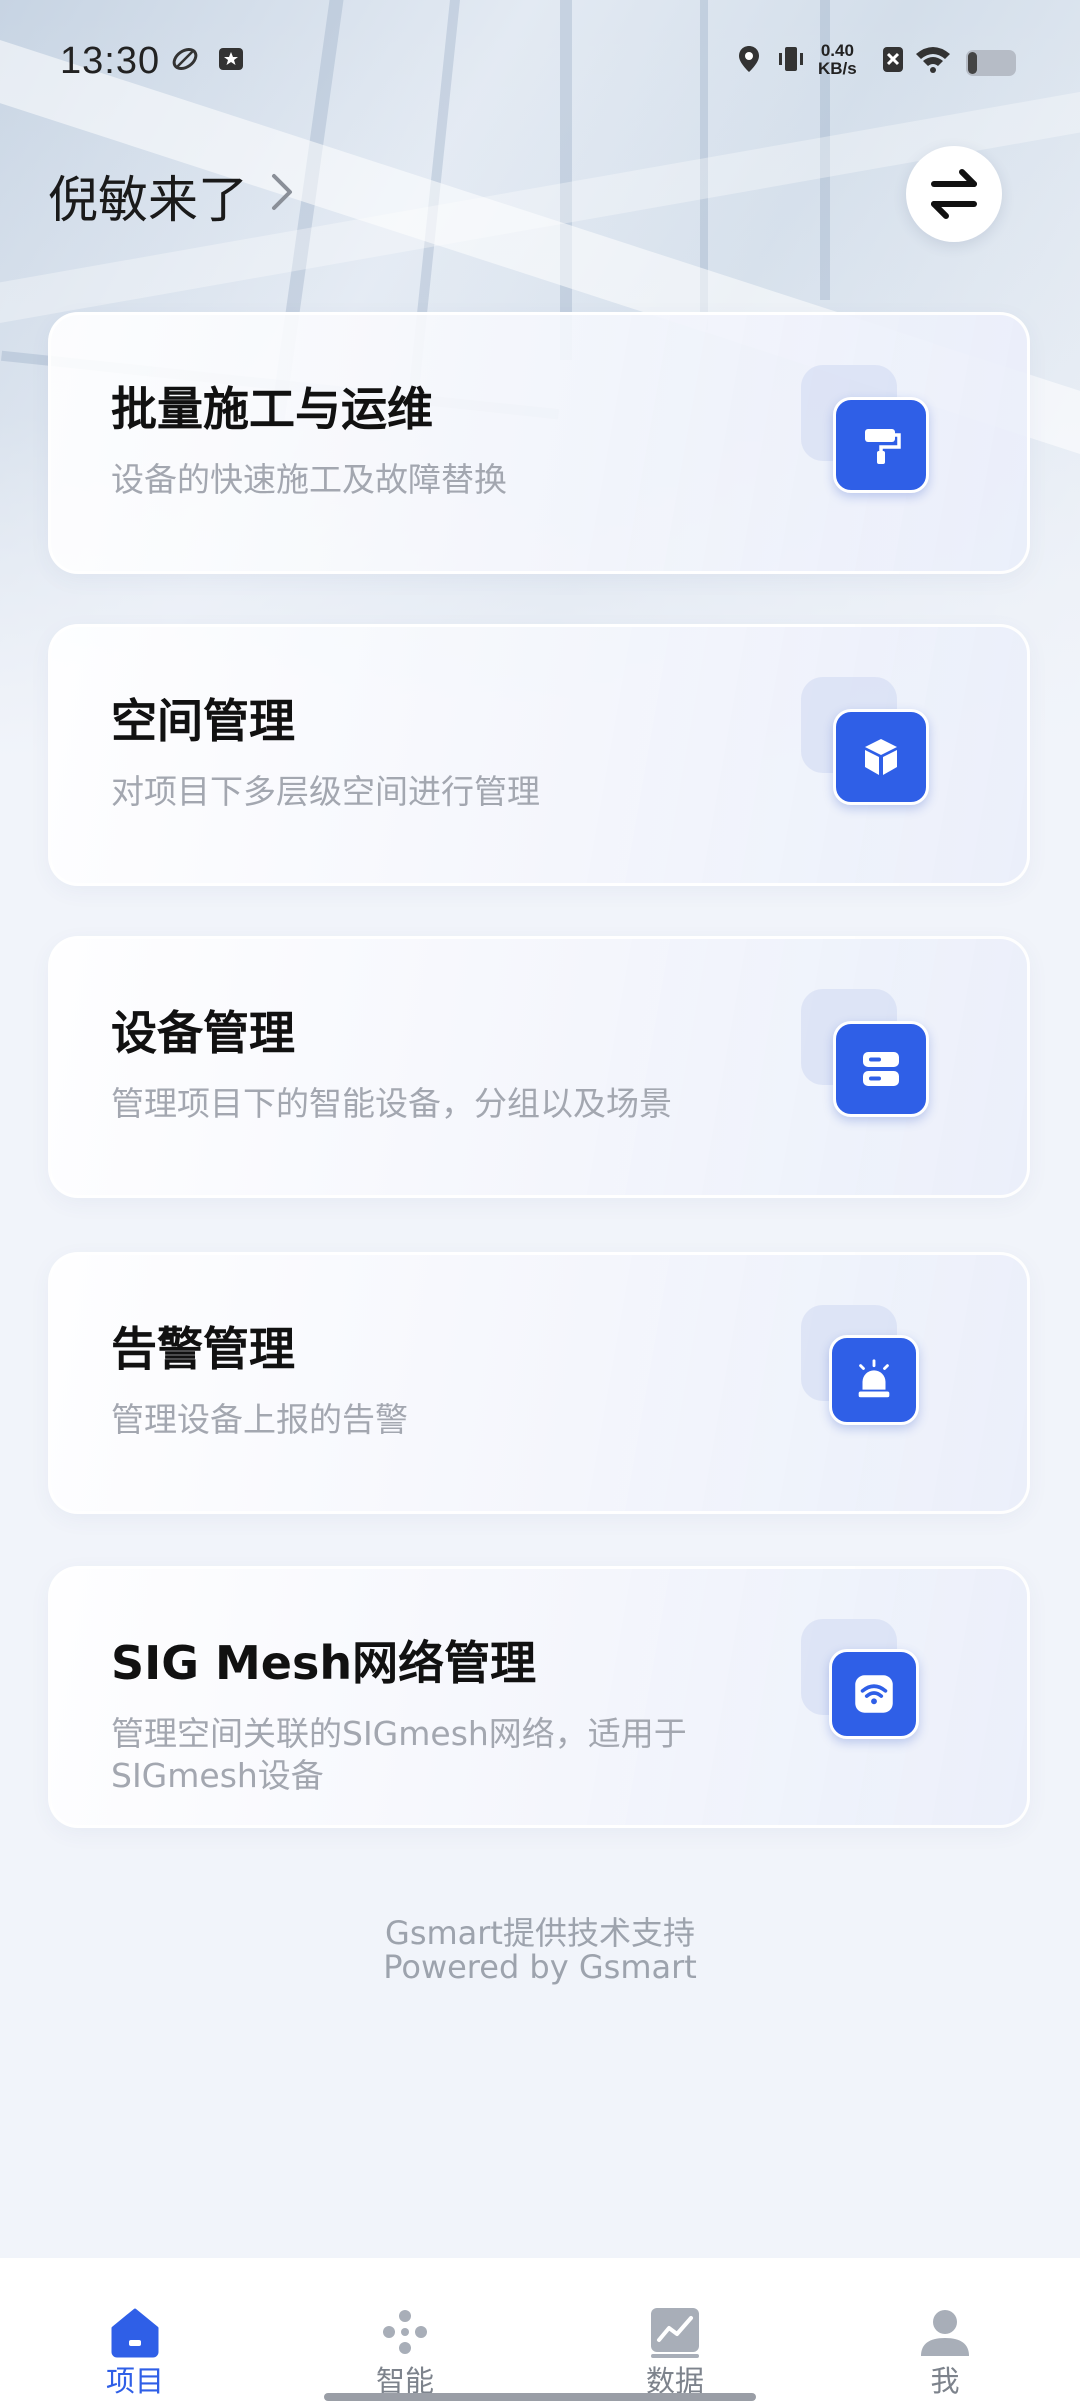 Image resolution: width=1080 pixels, height=2408 pixels. What do you see at coordinates (391, 1103) in the screenshot?
I see `card-description: 管理项目下的智能设备，分组以及场景` at bounding box center [391, 1103].